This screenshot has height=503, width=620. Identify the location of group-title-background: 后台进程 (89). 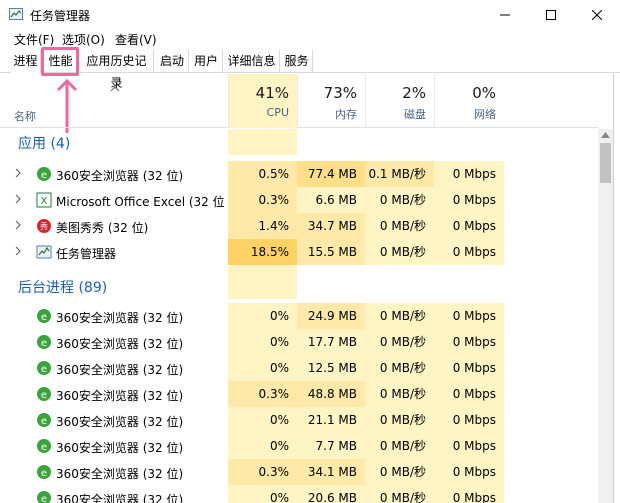
(63, 288).